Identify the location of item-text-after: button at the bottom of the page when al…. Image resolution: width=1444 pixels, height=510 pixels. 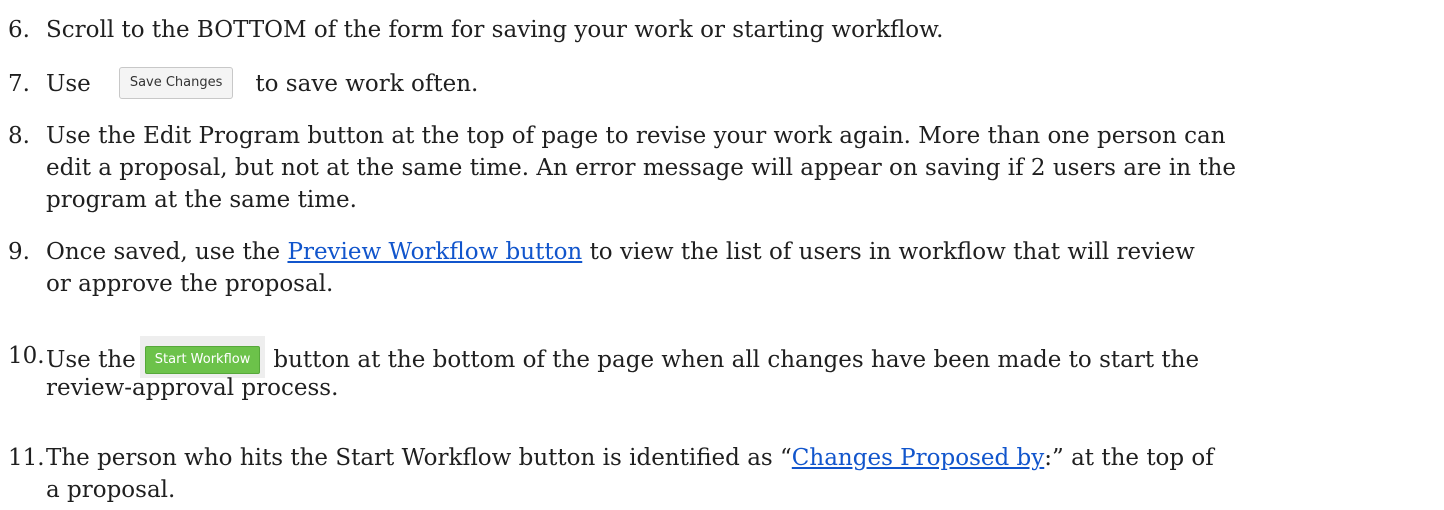
(736, 360).